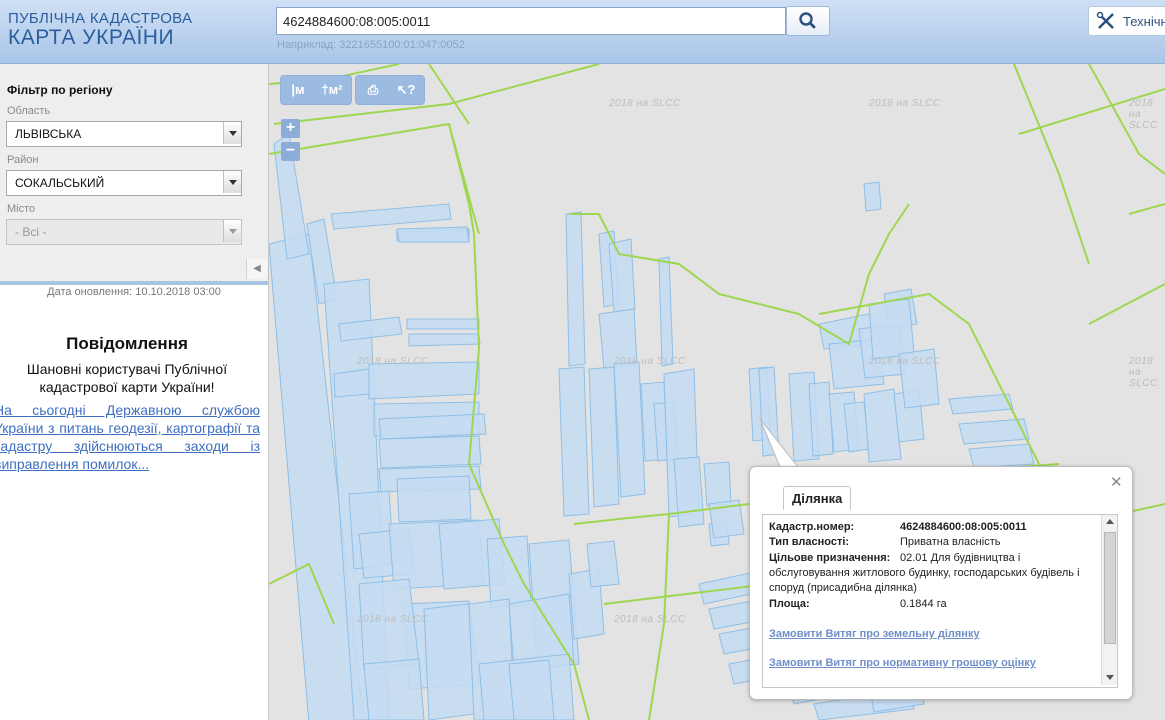  Describe the element at coordinates (531, 21) in the screenshot. I see `search-input` at that location.